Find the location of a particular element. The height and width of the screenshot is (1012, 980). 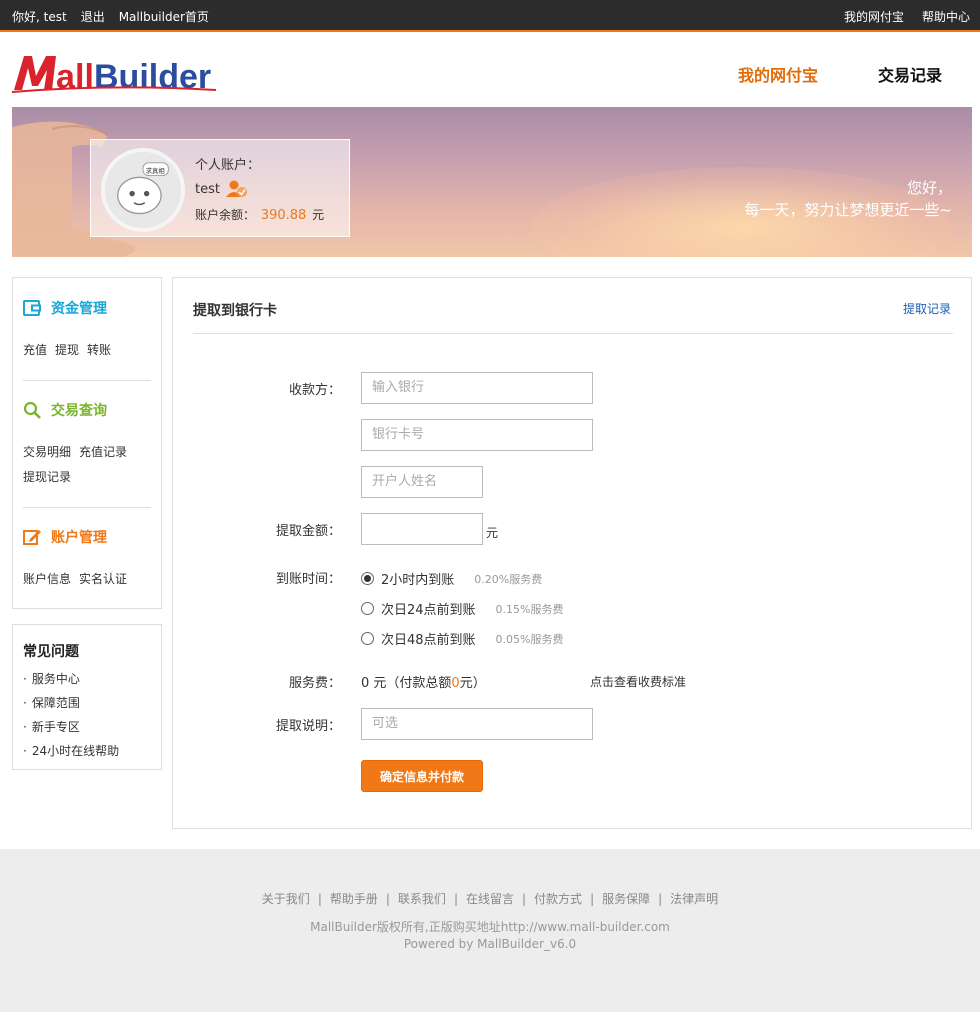

sidebar-item-recharge-records: 充值记录 is located at coordinates (103, 452).